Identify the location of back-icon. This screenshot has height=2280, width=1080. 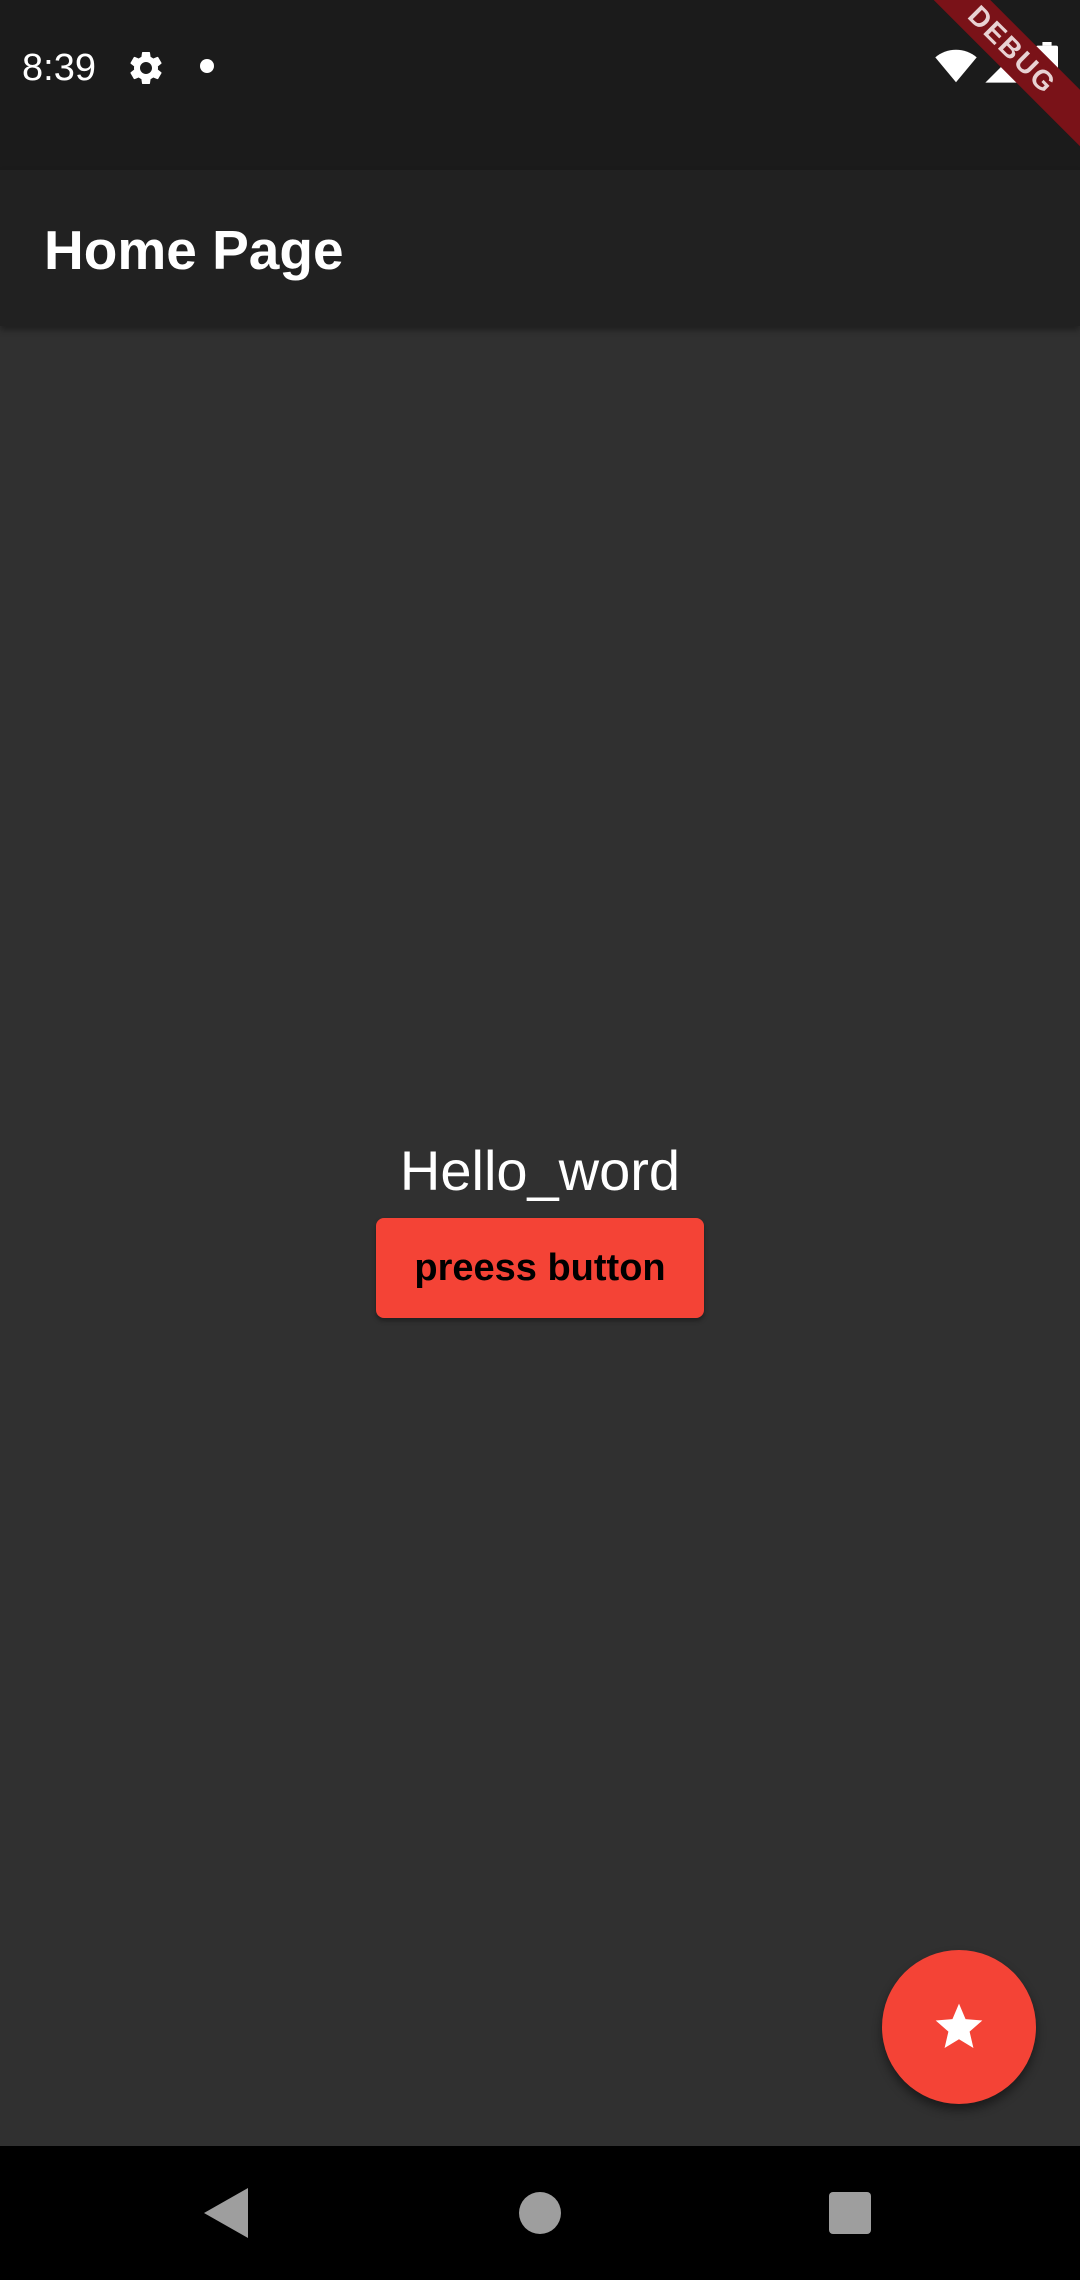
(226, 2213).